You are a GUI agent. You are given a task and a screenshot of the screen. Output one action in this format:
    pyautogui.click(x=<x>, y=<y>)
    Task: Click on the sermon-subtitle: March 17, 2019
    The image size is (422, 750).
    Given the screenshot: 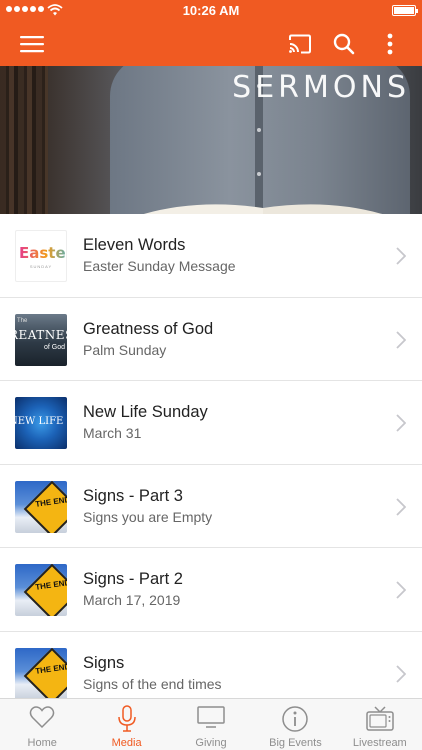 What is the action you would take?
    pyautogui.click(x=132, y=600)
    